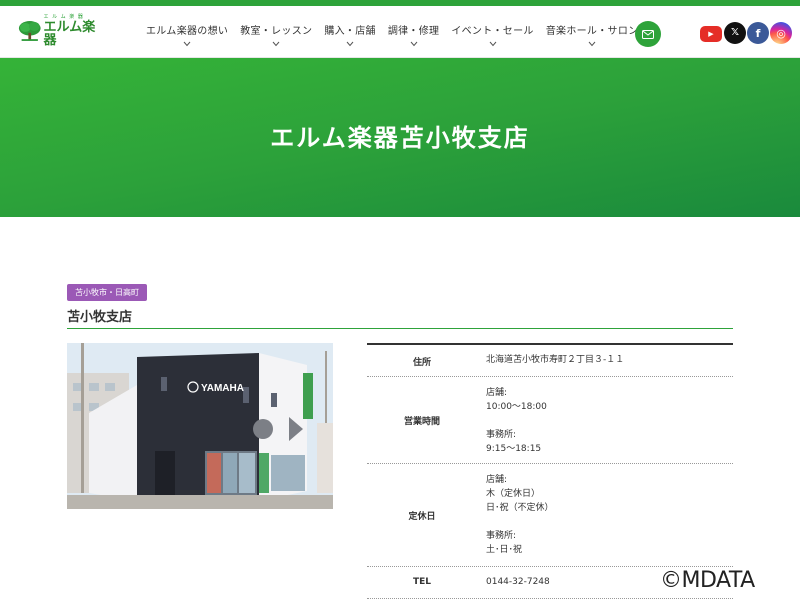 Image resolution: width=800 pixels, height=600 pixels. I want to click on mail-icon, so click(648, 34).